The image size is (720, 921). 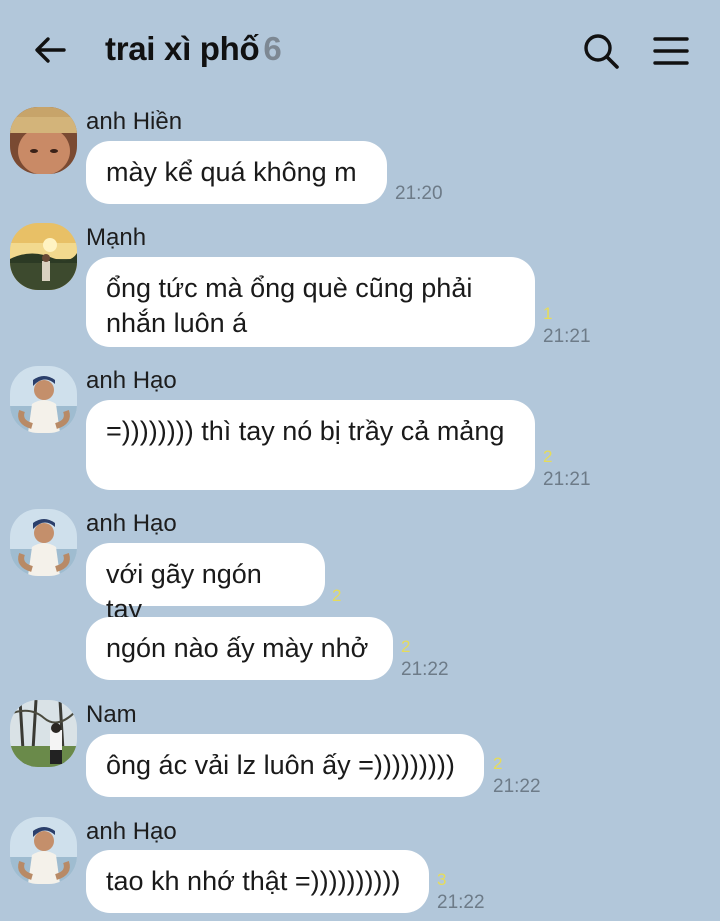 I want to click on message-text: mày kể quá không m, so click(x=231, y=172).